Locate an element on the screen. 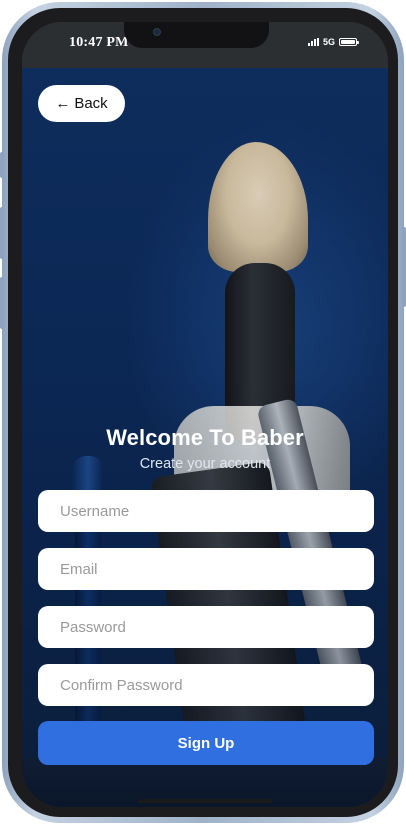 This screenshot has width=406, height=825. status-icons: 5G is located at coordinates (333, 42).